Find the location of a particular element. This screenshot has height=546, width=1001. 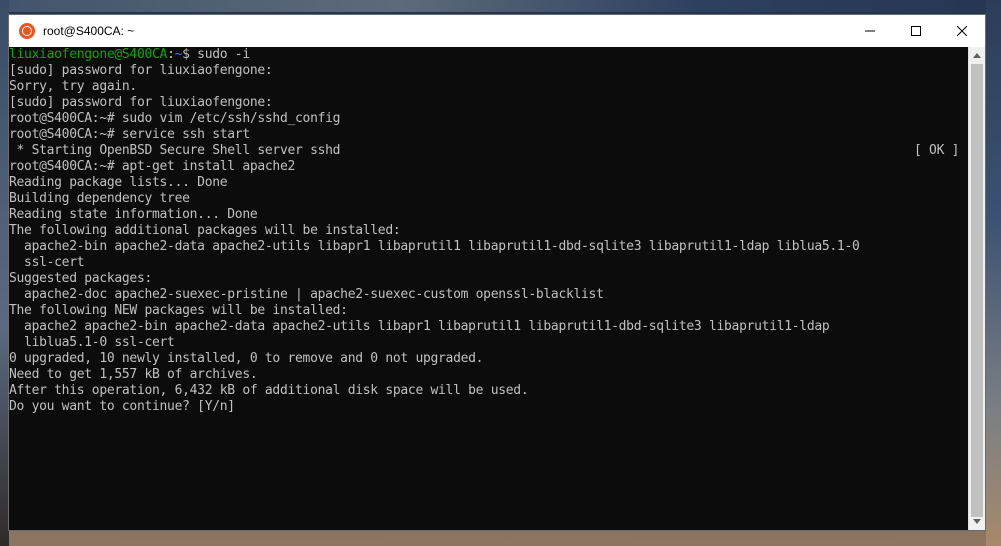

terminal-line: Building dependency tree is located at coordinates (489, 199).